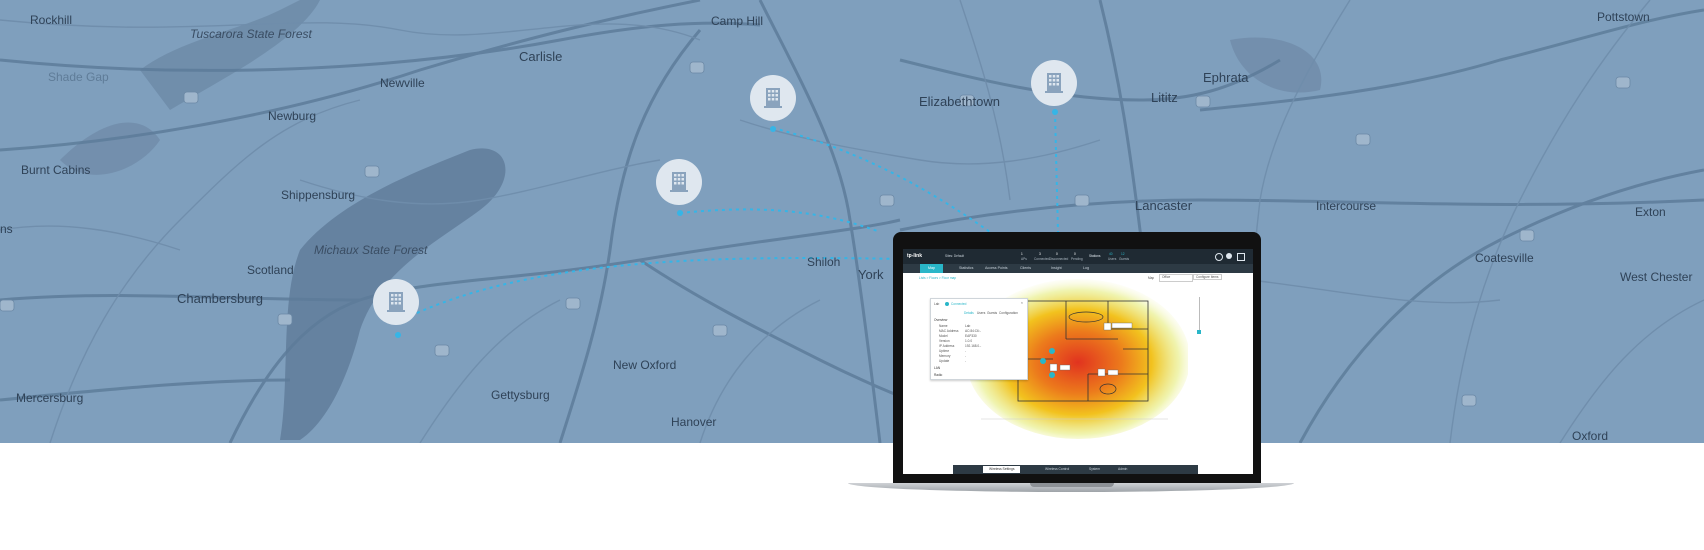 Image resolution: width=1704 pixels, height=550 pixels. I want to click on row-key: Uptime, so click(944, 351).